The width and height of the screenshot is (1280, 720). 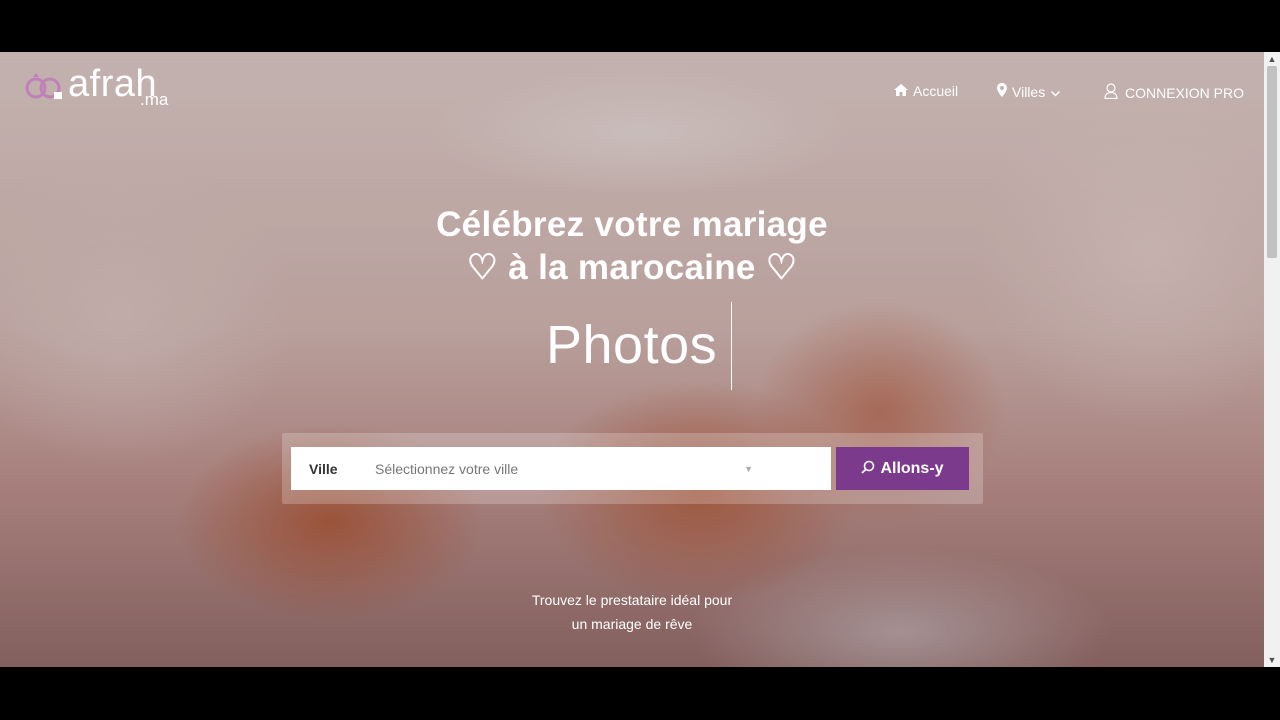 What do you see at coordinates (1185, 92) in the screenshot?
I see `nav-pro-label: CONNEXION PRO` at bounding box center [1185, 92].